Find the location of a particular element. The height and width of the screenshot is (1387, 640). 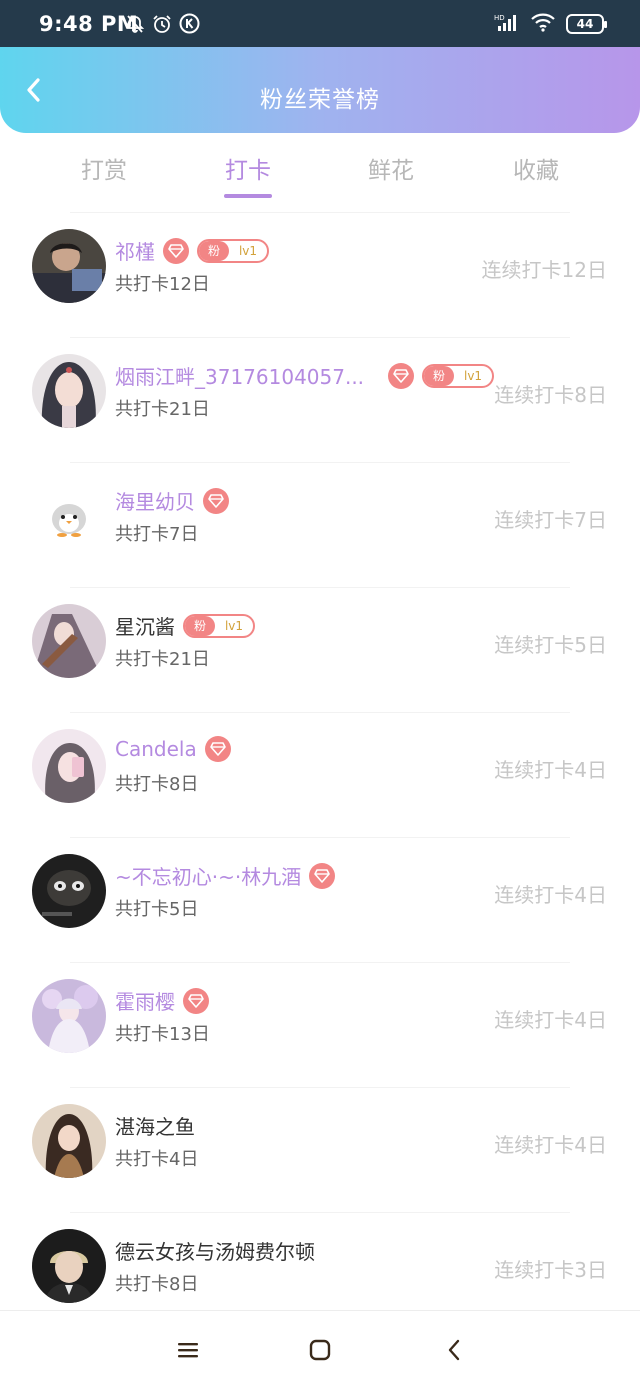

system-nav-bar is located at coordinates (320, 1348).